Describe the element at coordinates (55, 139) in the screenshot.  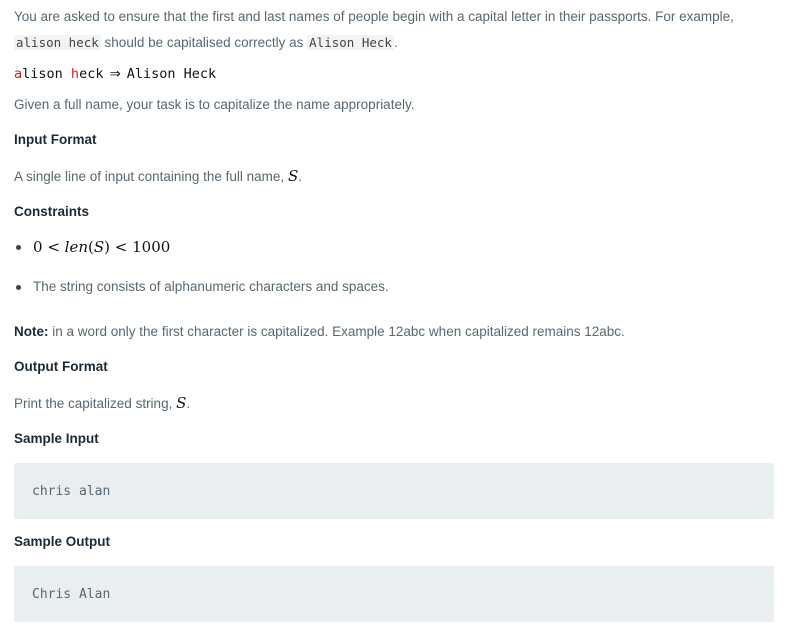
I see `input-format-heading: Input Format` at that location.